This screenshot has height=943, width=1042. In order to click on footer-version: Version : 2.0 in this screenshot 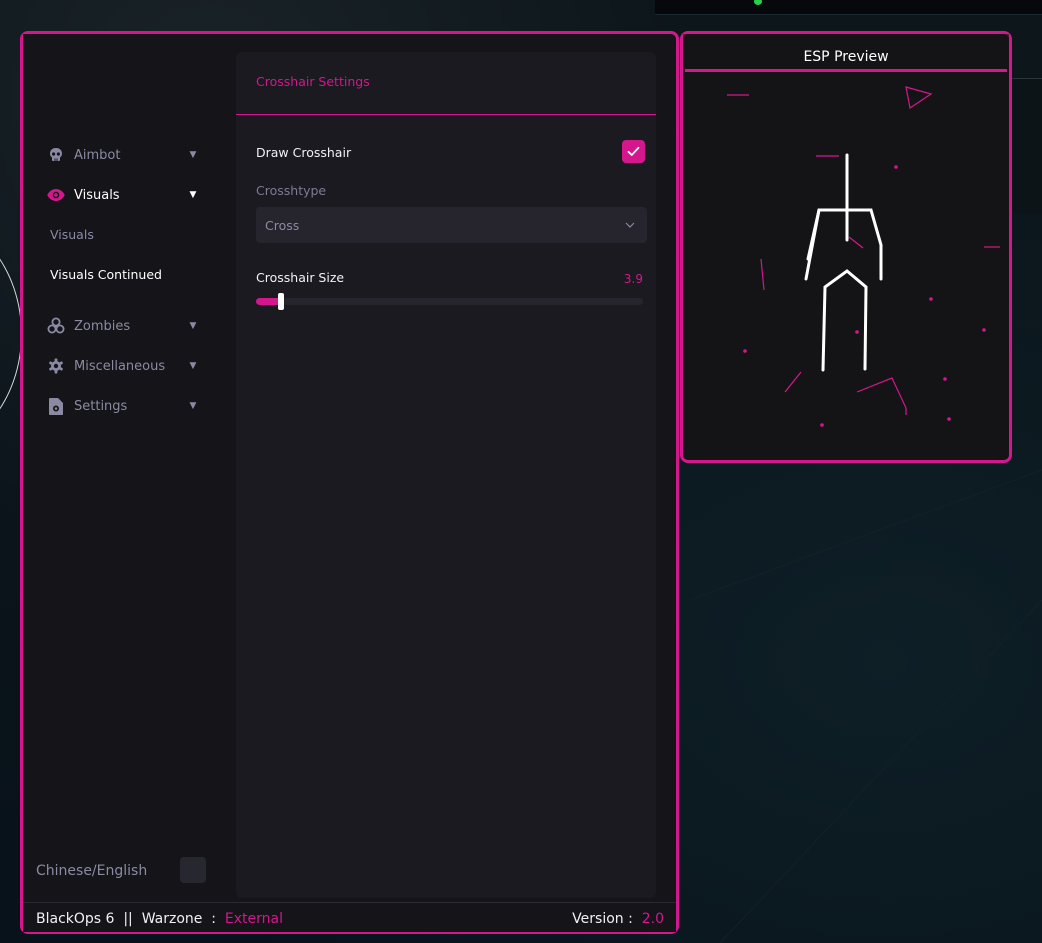, I will do `click(618, 919)`.